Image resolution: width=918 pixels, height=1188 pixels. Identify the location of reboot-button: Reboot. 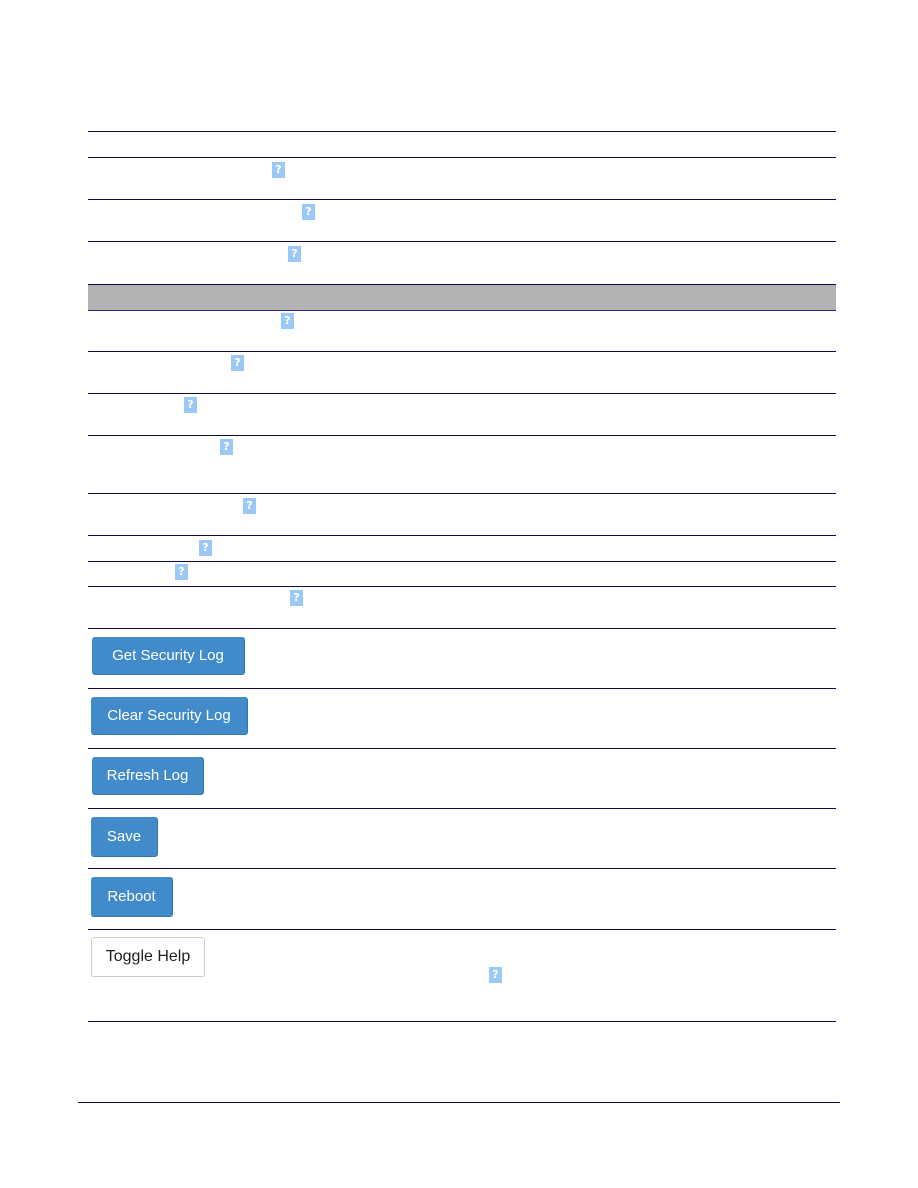
(132, 897).